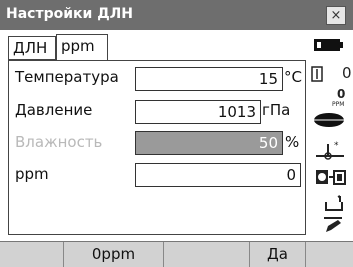 Image resolution: width=353 pixels, height=267 pixels. What do you see at coordinates (176, 15) in the screenshot?
I see `title-bar: Настройки ДЛН ×` at bounding box center [176, 15].